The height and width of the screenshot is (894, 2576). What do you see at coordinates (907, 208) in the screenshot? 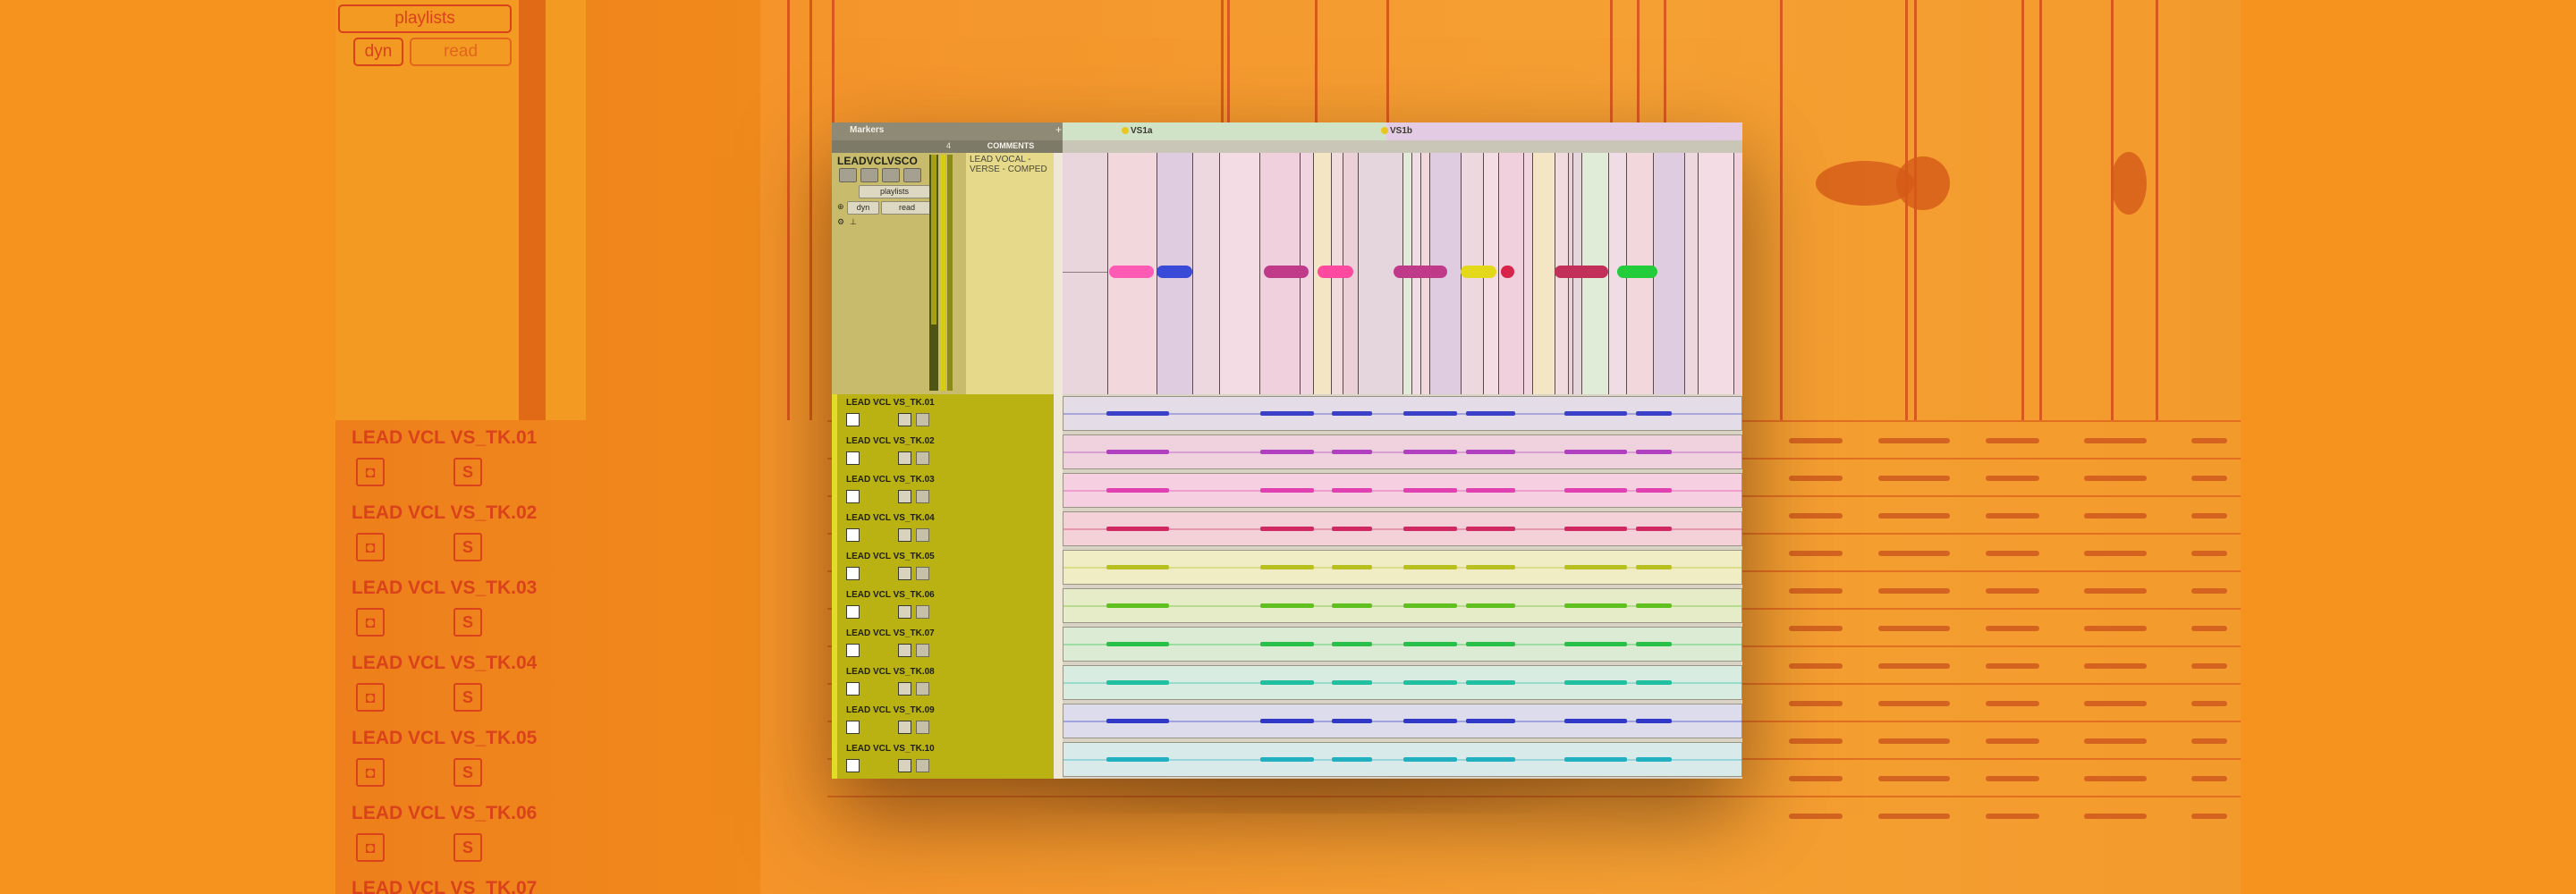
I see `automation-mode-select: read` at bounding box center [907, 208].